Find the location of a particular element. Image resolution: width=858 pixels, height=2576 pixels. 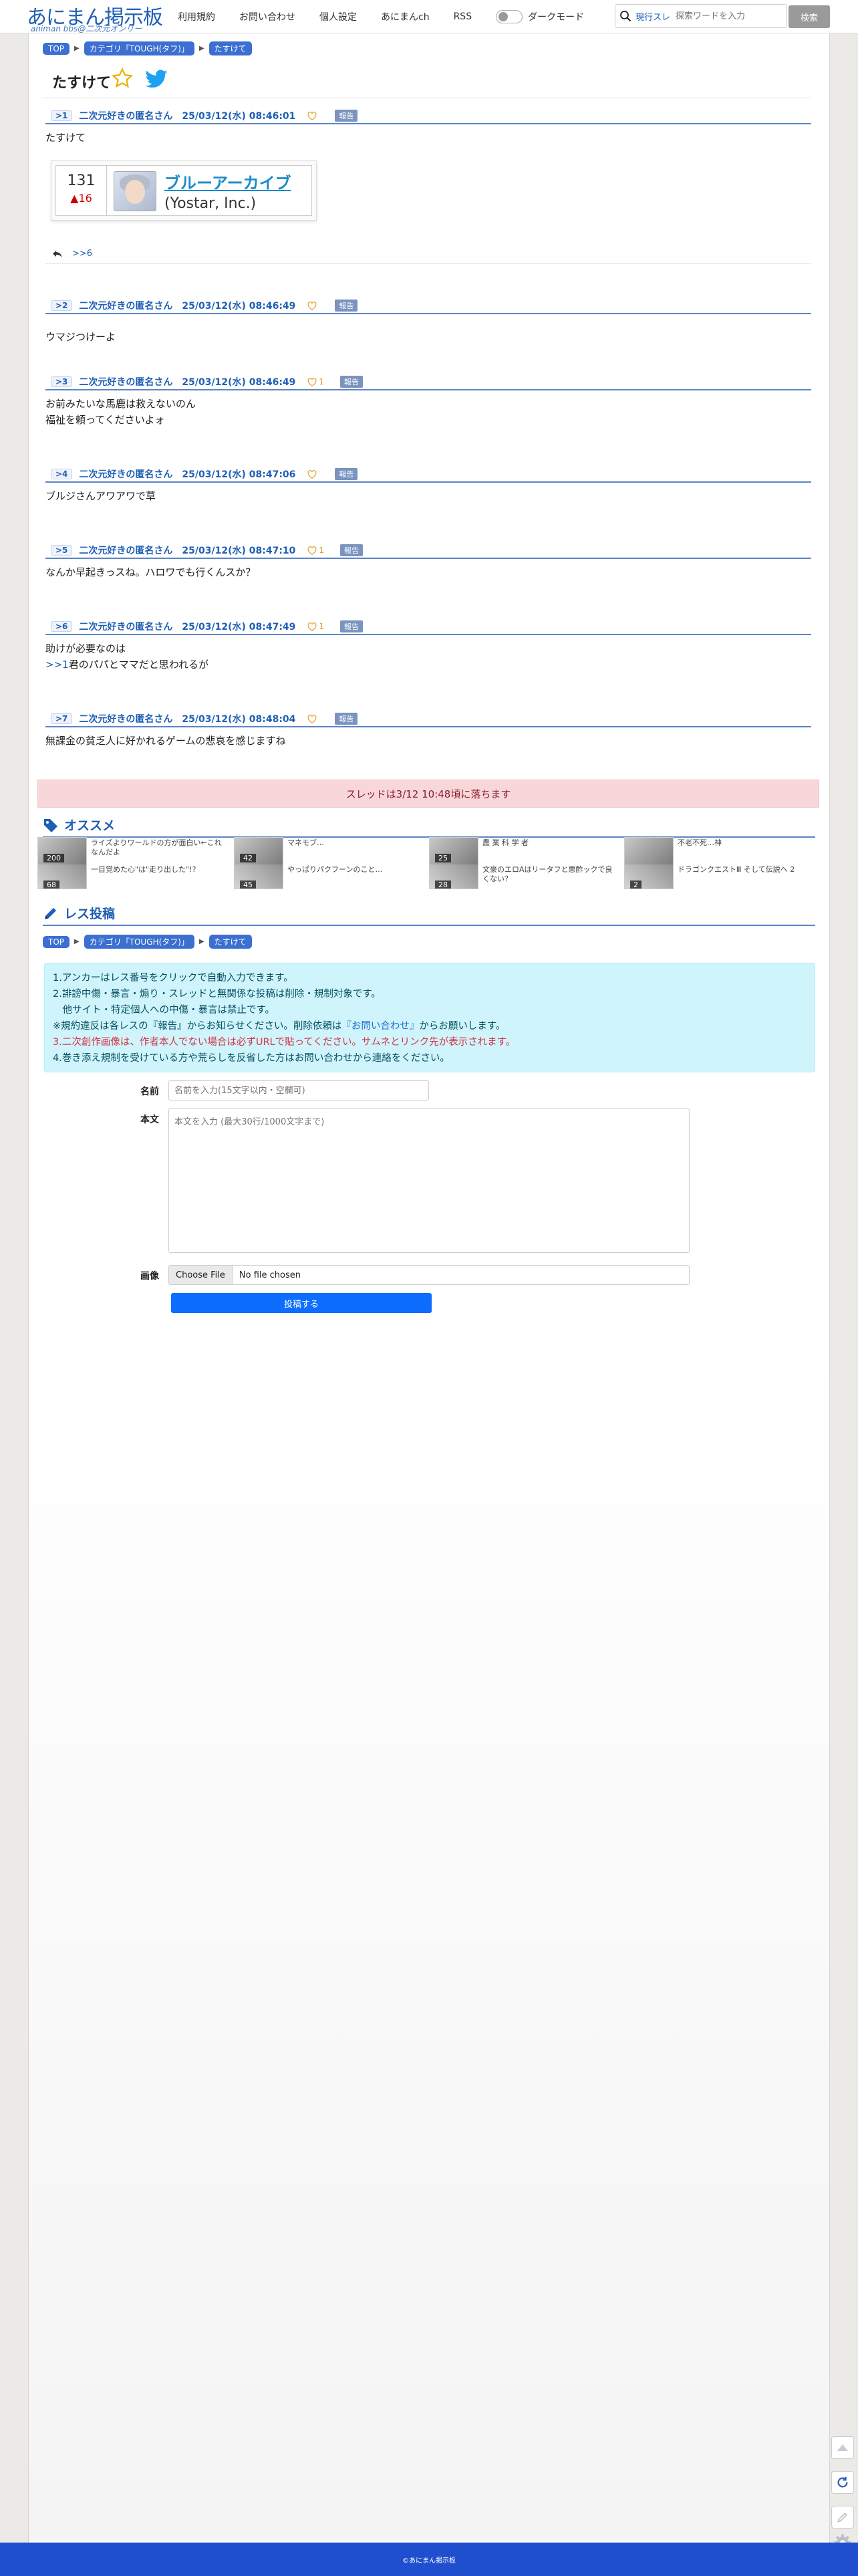

search-input is located at coordinates (723, 16).